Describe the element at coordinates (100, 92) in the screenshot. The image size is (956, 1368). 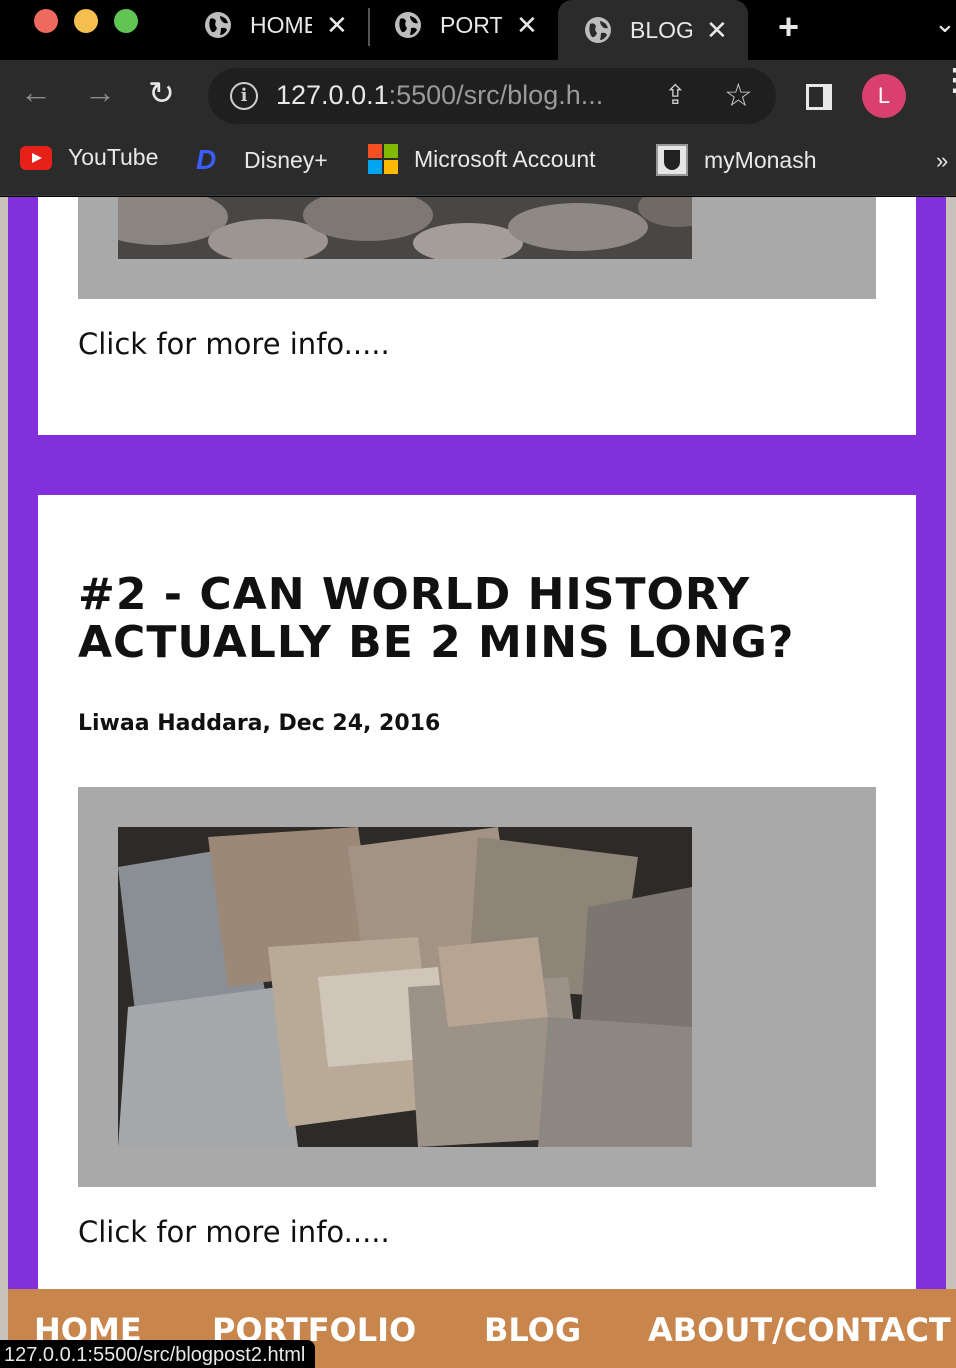
I see `forward-button: →` at that location.